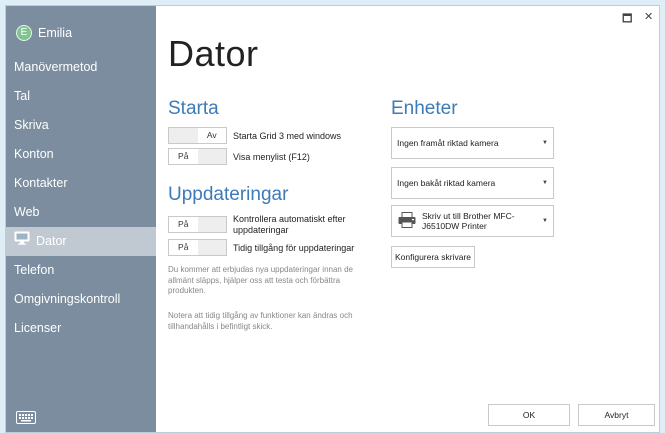 The height and width of the screenshot is (433, 665). Describe the element at coordinates (51, 241) in the screenshot. I see `sidebar-item-label: Dator` at that location.